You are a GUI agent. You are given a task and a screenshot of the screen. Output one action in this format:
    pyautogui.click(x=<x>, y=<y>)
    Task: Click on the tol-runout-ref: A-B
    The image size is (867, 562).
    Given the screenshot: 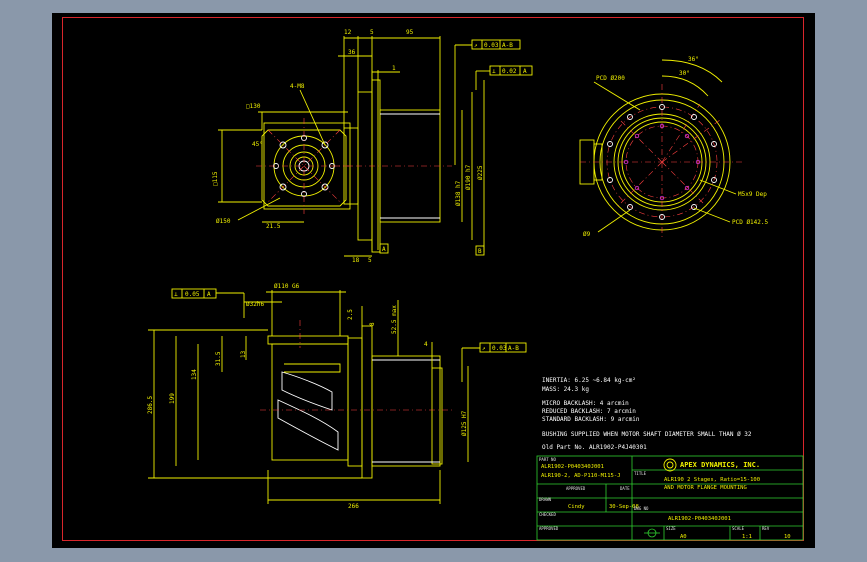 What is the action you would take?
    pyautogui.click(x=507, y=45)
    